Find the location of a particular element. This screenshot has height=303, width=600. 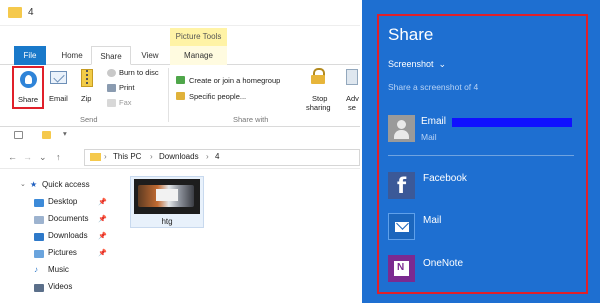

share-subtitle: Share a screenshot of 4 is located at coordinates (433, 87).